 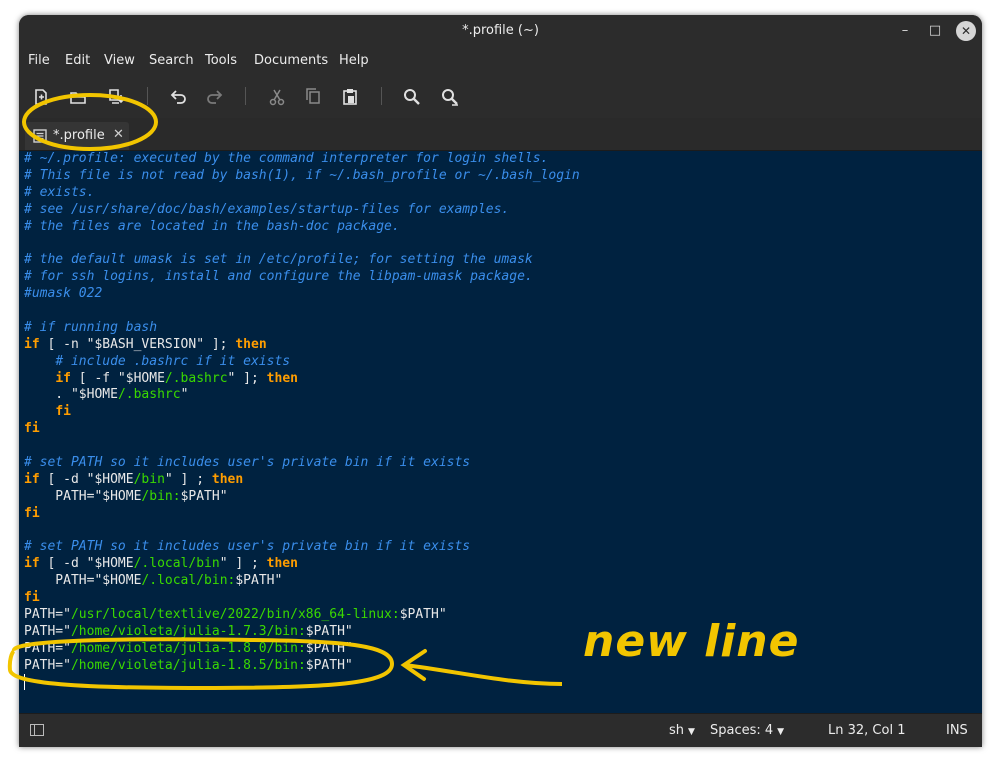 I want to click on menu-view: View, so click(x=119, y=60).